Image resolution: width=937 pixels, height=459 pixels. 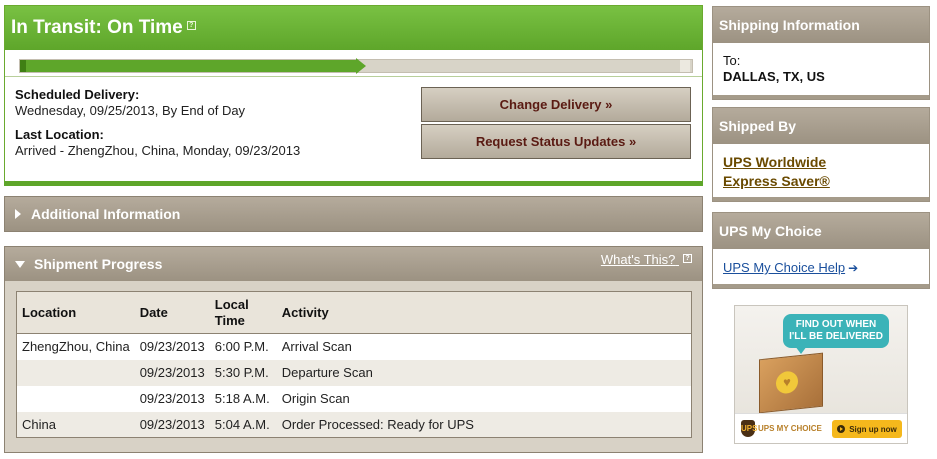 I want to click on service-link: UPS Worldwide Express Saver®, so click(x=821, y=172).